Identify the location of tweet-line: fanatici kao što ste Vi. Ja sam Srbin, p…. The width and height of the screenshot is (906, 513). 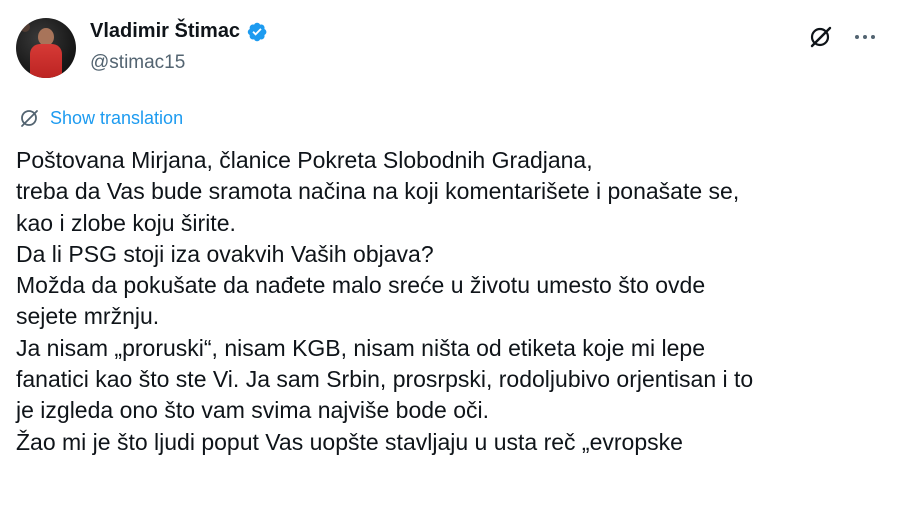
(385, 379).